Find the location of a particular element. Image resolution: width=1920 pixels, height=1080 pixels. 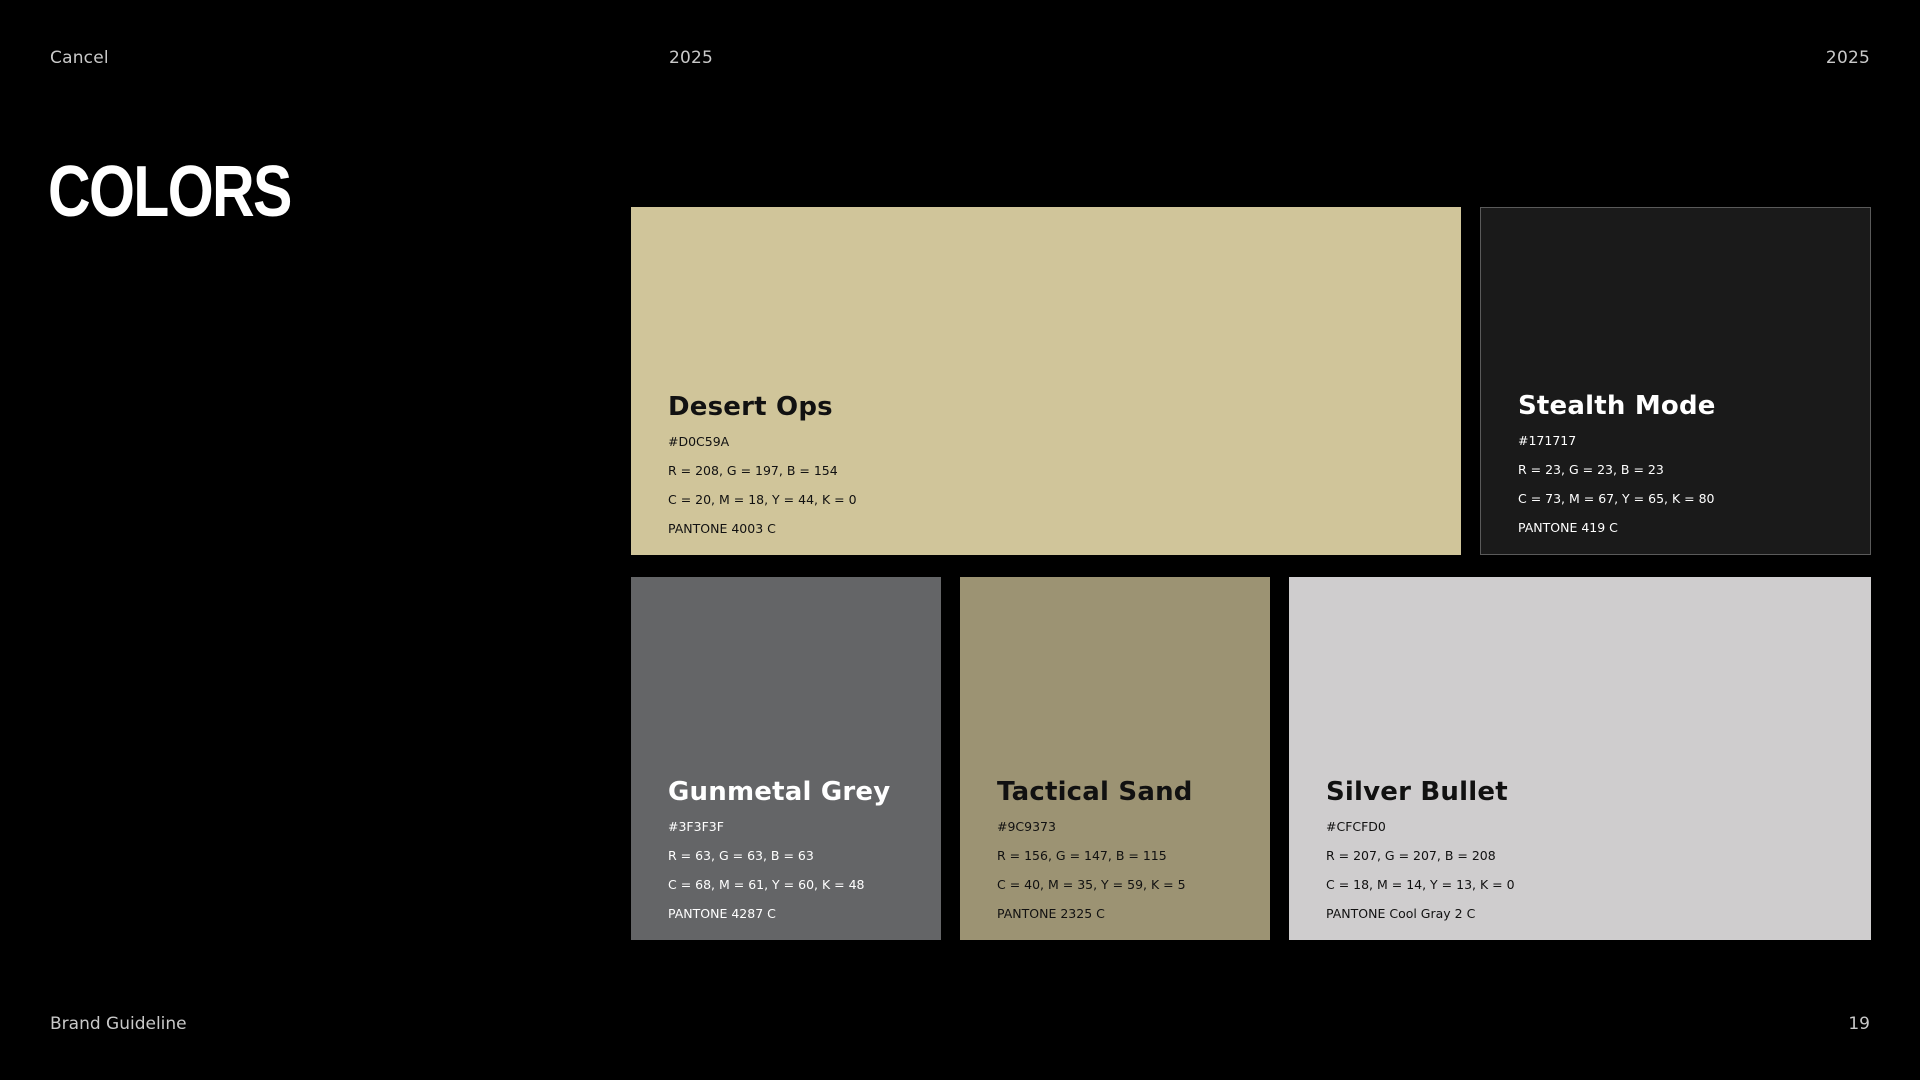

swatch-name: Tactical Sand is located at coordinates (1095, 792).